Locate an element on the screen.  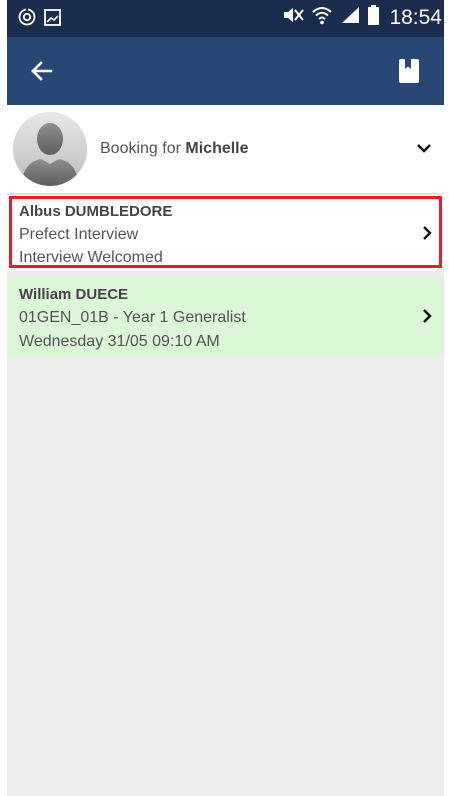
wifi-icon is located at coordinates (322, 17).